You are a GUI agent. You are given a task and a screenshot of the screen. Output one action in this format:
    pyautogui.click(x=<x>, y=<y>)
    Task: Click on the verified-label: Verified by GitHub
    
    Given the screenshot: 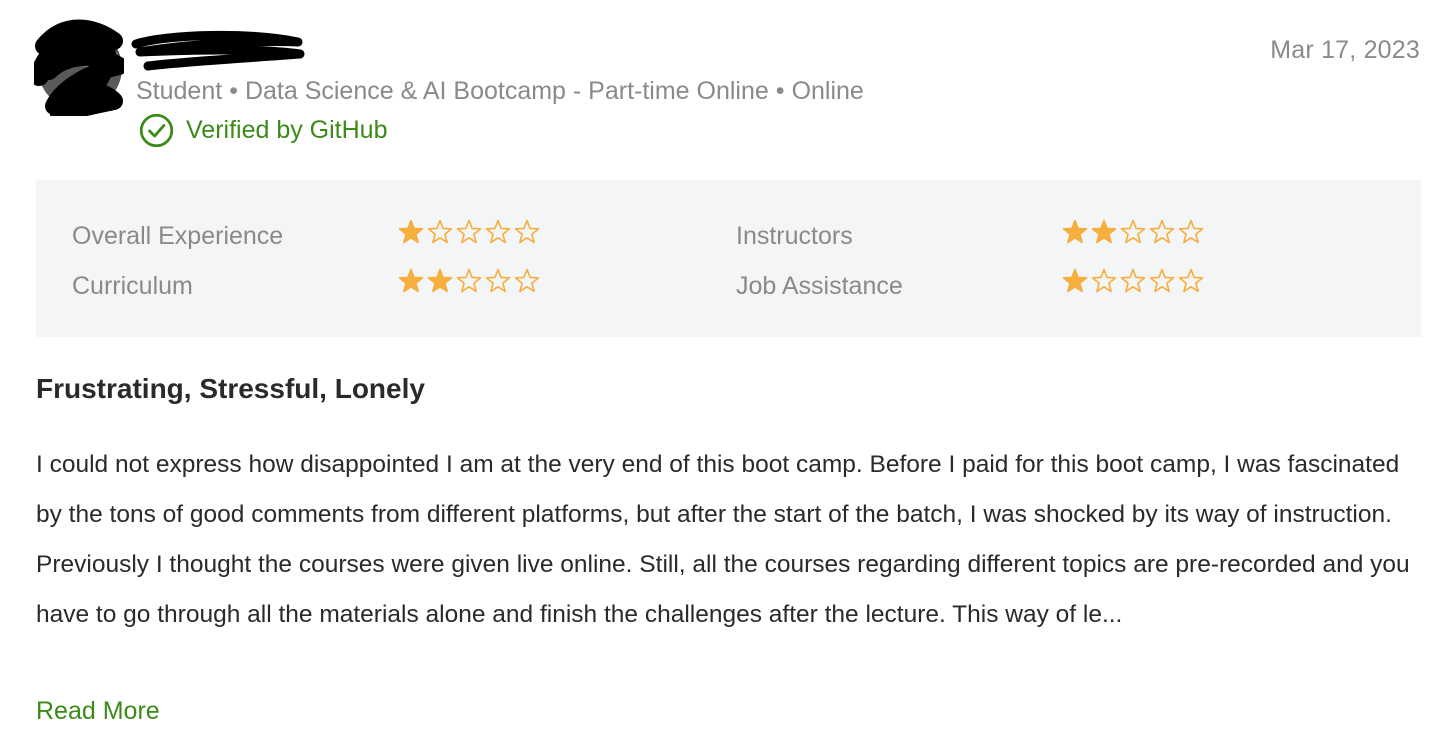 What is the action you would take?
    pyautogui.click(x=287, y=130)
    